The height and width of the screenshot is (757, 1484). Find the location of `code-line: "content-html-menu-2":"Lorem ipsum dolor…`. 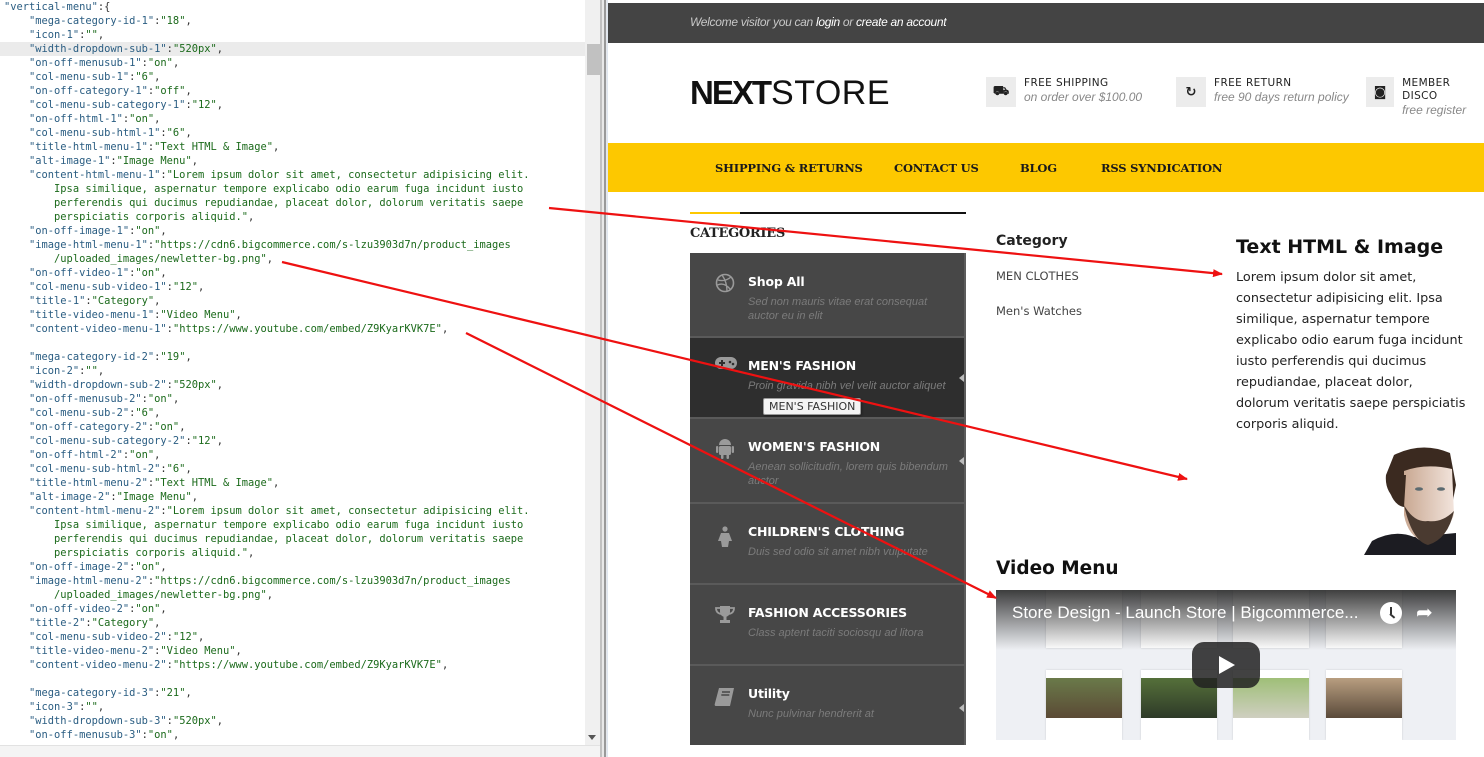

code-line: "content-html-menu-2":"Lorem ipsum dolor… is located at coordinates (292, 511).